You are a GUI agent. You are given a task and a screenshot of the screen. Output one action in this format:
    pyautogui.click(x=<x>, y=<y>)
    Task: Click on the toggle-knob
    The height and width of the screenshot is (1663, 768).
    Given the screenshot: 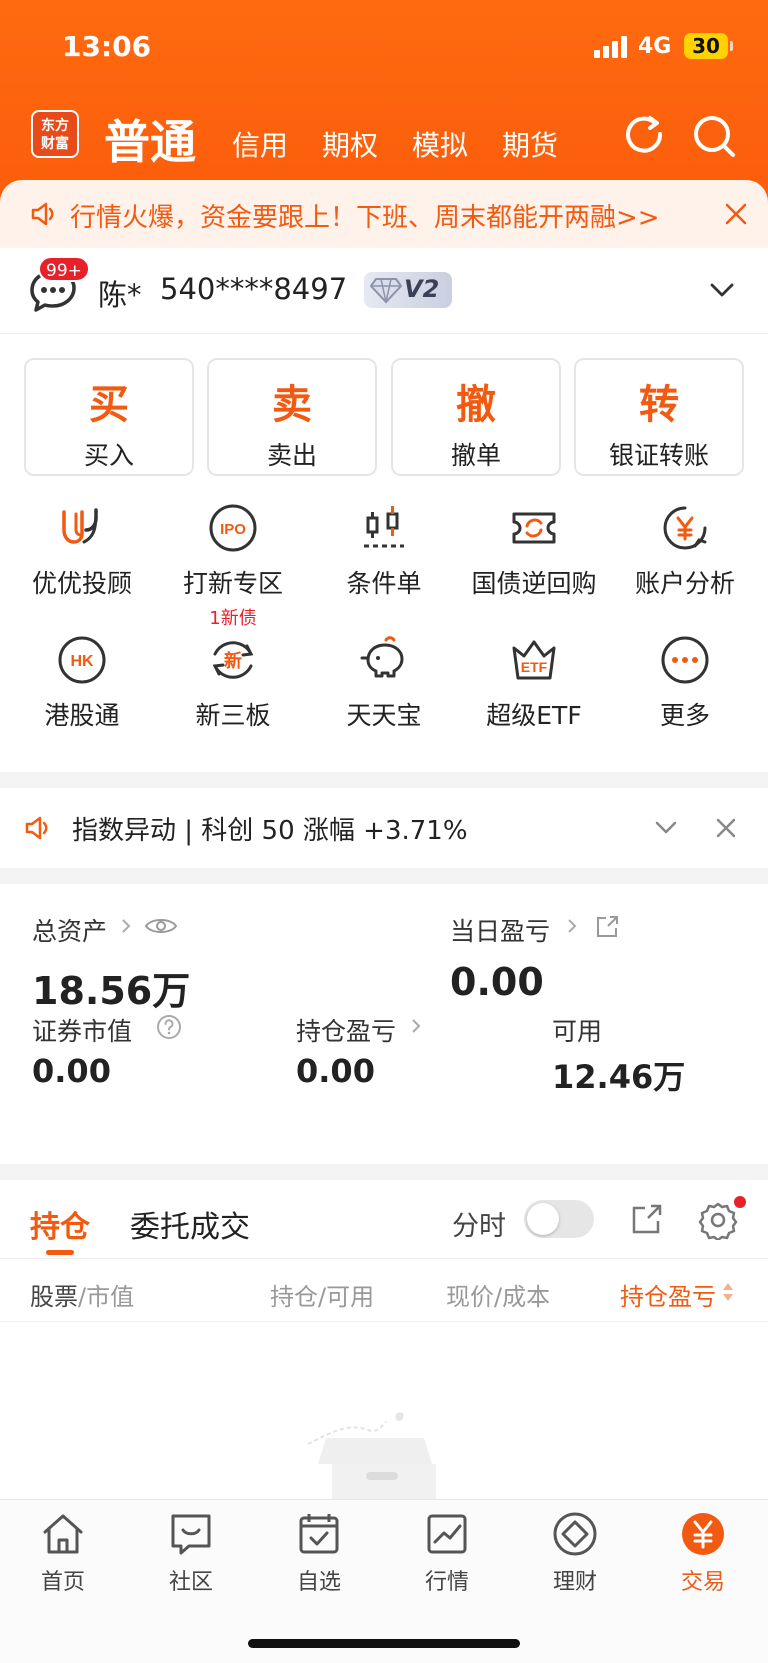 What is the action you would take?
    pyautogui.click(x=543, y=1219)
    